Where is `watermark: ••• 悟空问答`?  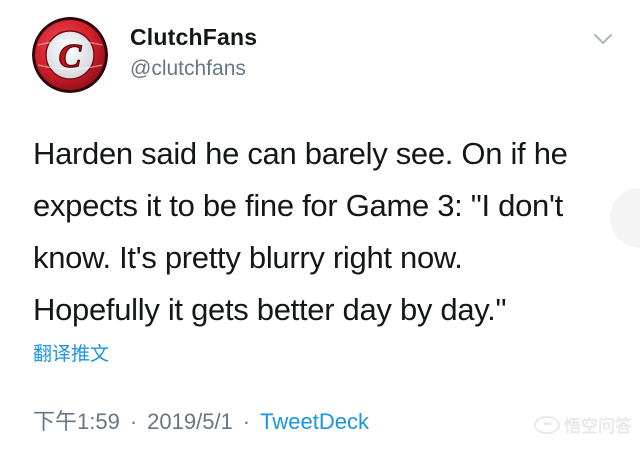
watermark: ••• 悟空问答 is located at coordinates (583, 424).